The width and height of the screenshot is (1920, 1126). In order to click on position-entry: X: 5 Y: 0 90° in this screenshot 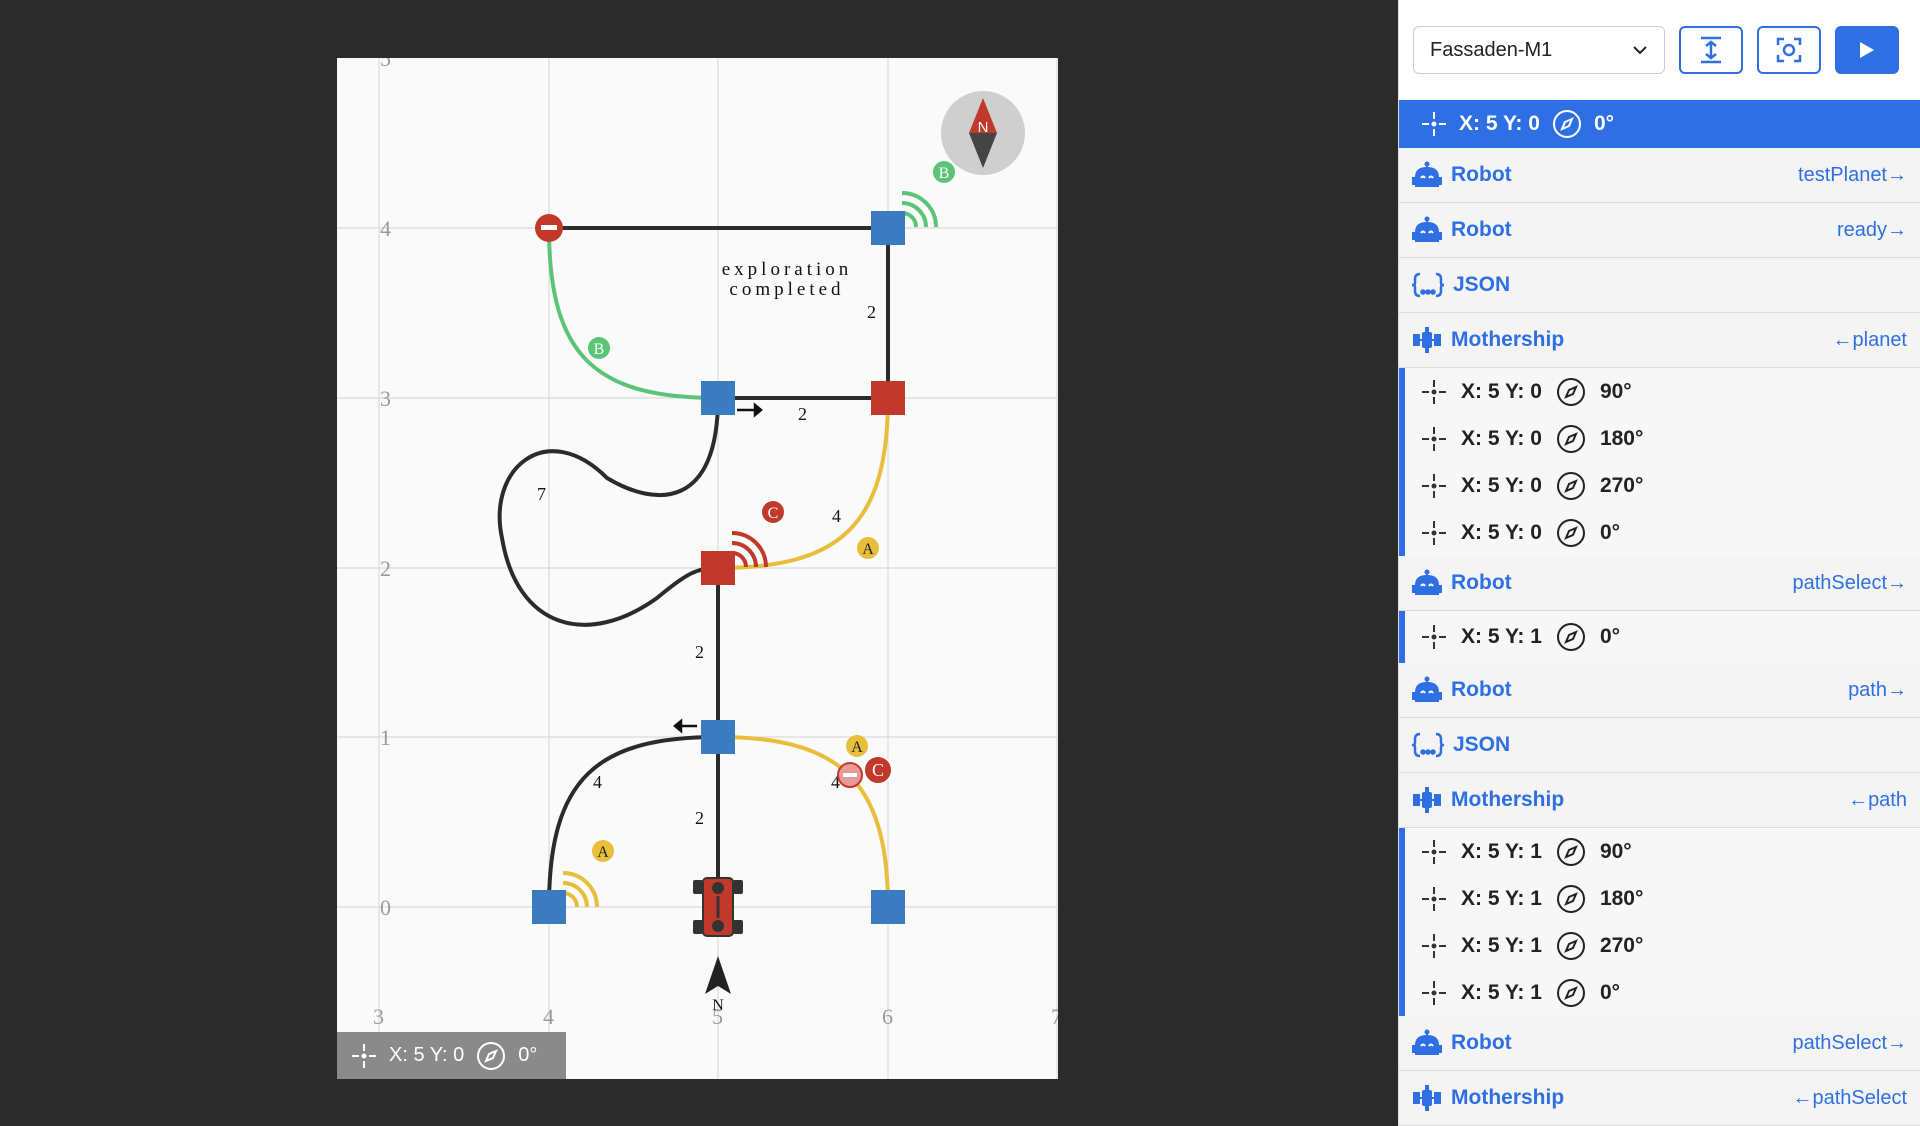, I will do `click(1662, 391)`.